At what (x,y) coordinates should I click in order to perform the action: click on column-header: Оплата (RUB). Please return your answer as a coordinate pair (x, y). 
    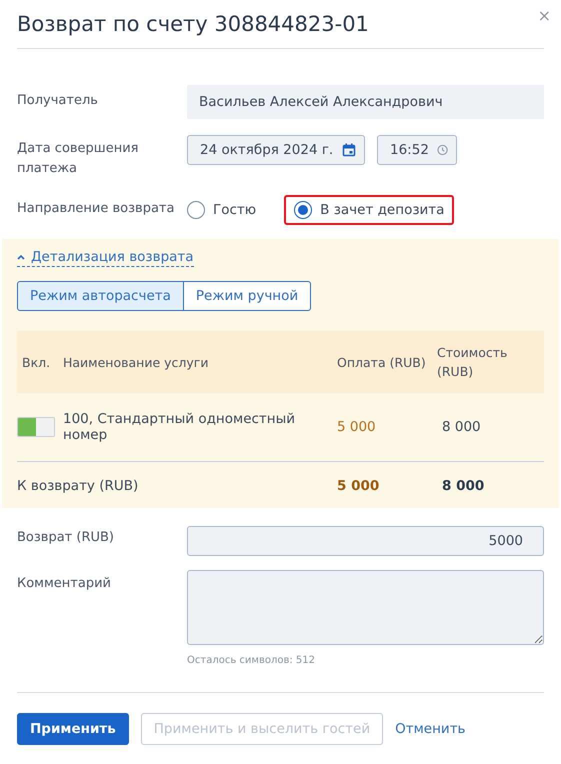
    Looking at the image, I should click on (387, 362).